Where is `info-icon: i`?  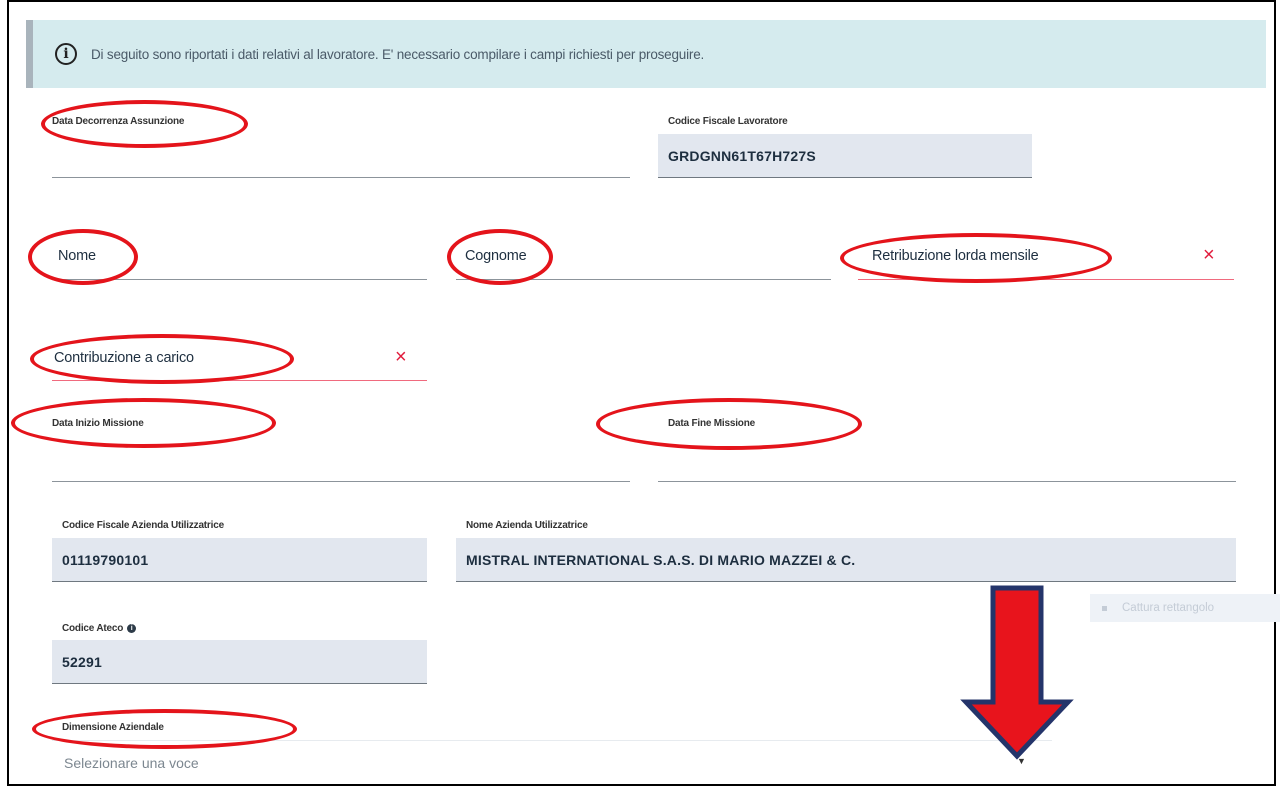 info-icon: i is located at coordinates (132, 628).